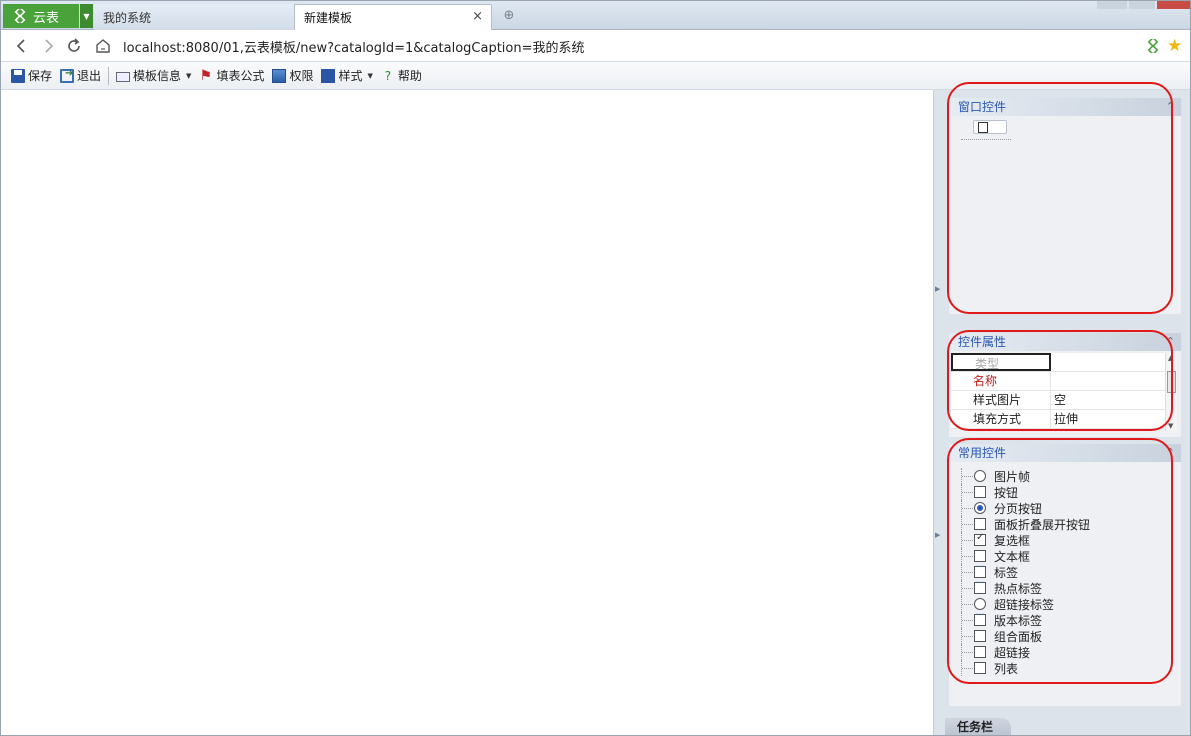 The height and width of the screenshot is (736, 1191). What do you see at coordinates (990, 127) in the screenshot?
I see `page-icon` at bounding box center [990, 127].